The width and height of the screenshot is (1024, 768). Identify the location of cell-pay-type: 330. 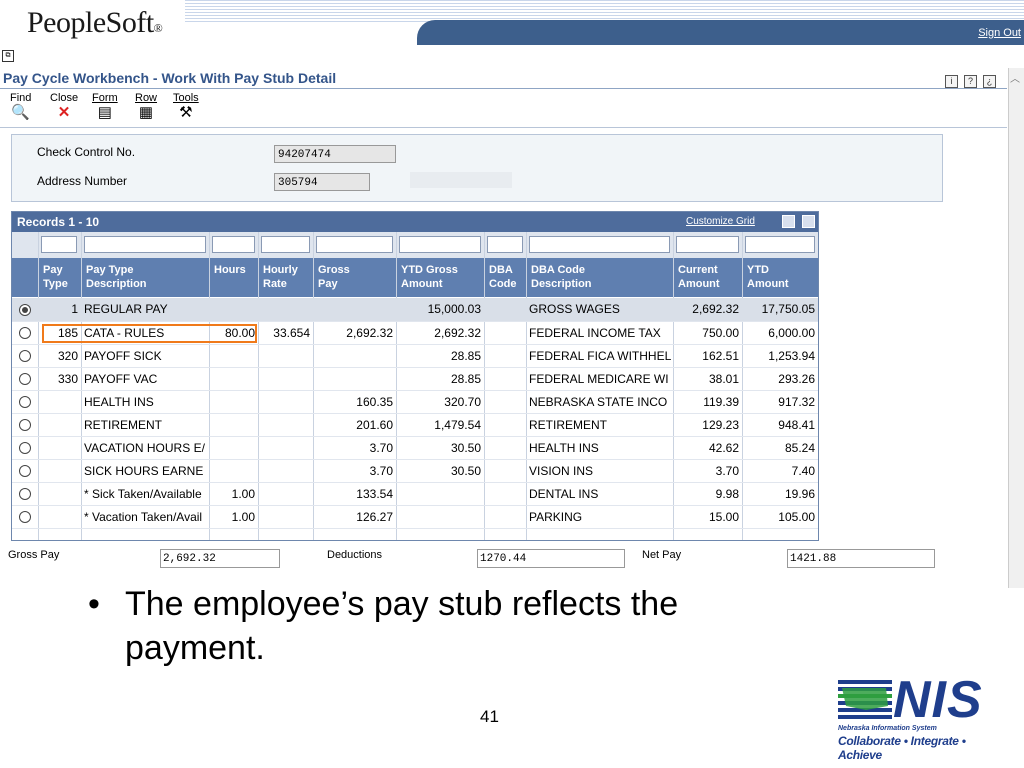
(59, 379).